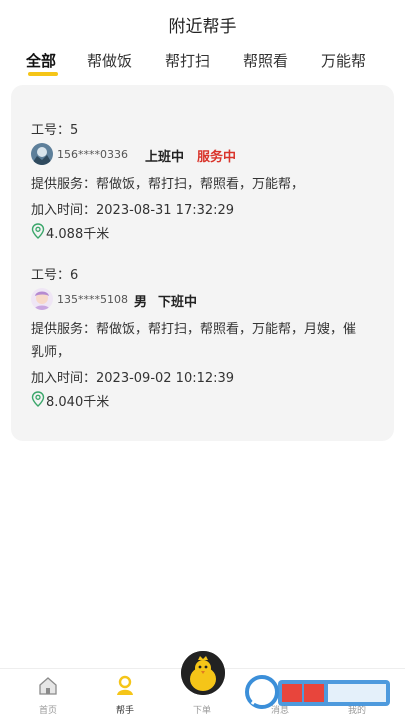  I want to click on helper-id: 工号：6, so click(55, 275).